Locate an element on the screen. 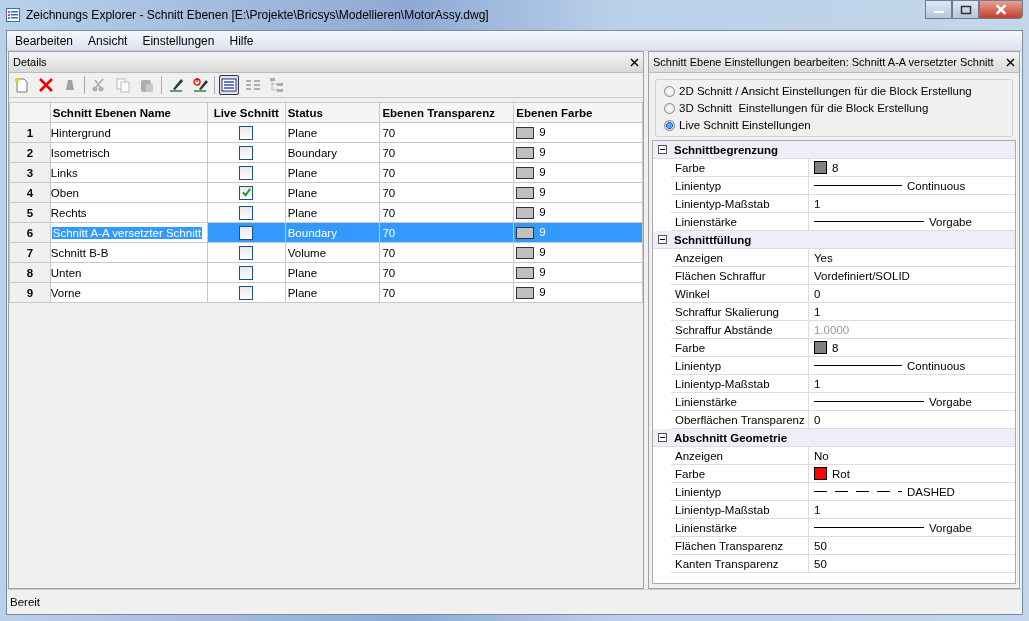  group-title: Schnittbegrenzung is located at coordinates (726, 149).